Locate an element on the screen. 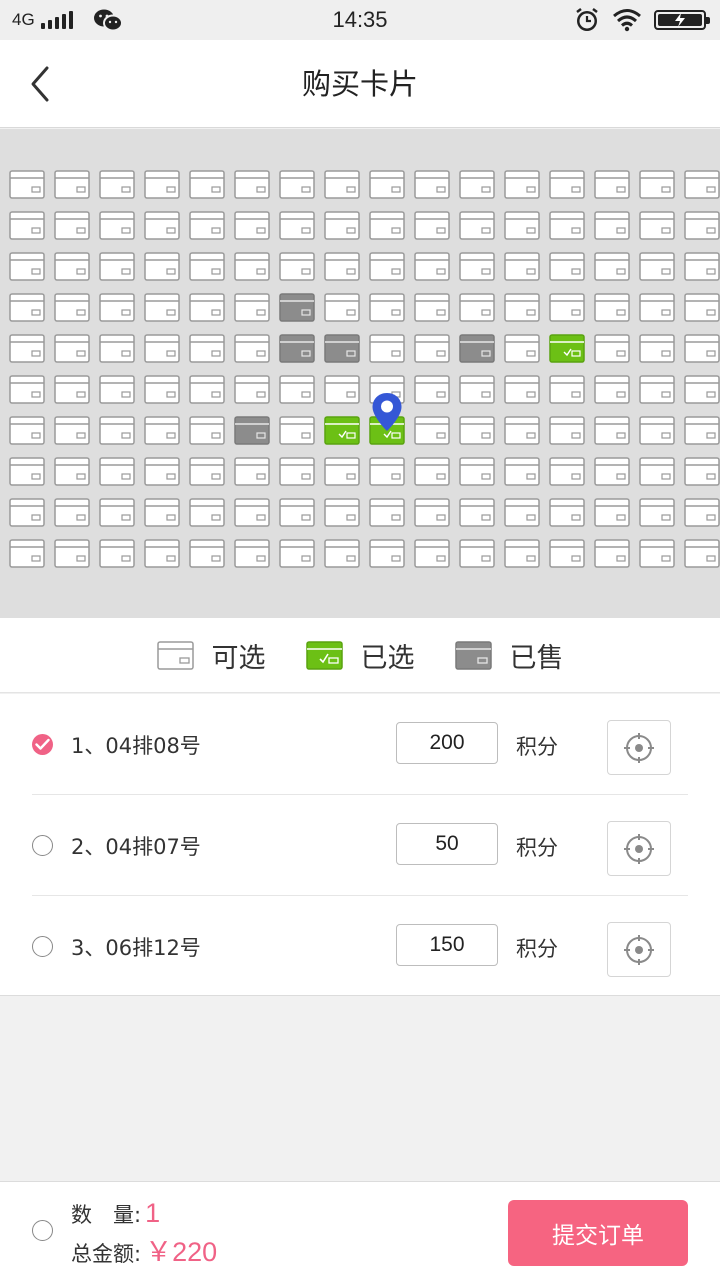 This screenshot has width=720, height=1280. submit-order-button: 提交订单 is located at coordinates (598, 1233).